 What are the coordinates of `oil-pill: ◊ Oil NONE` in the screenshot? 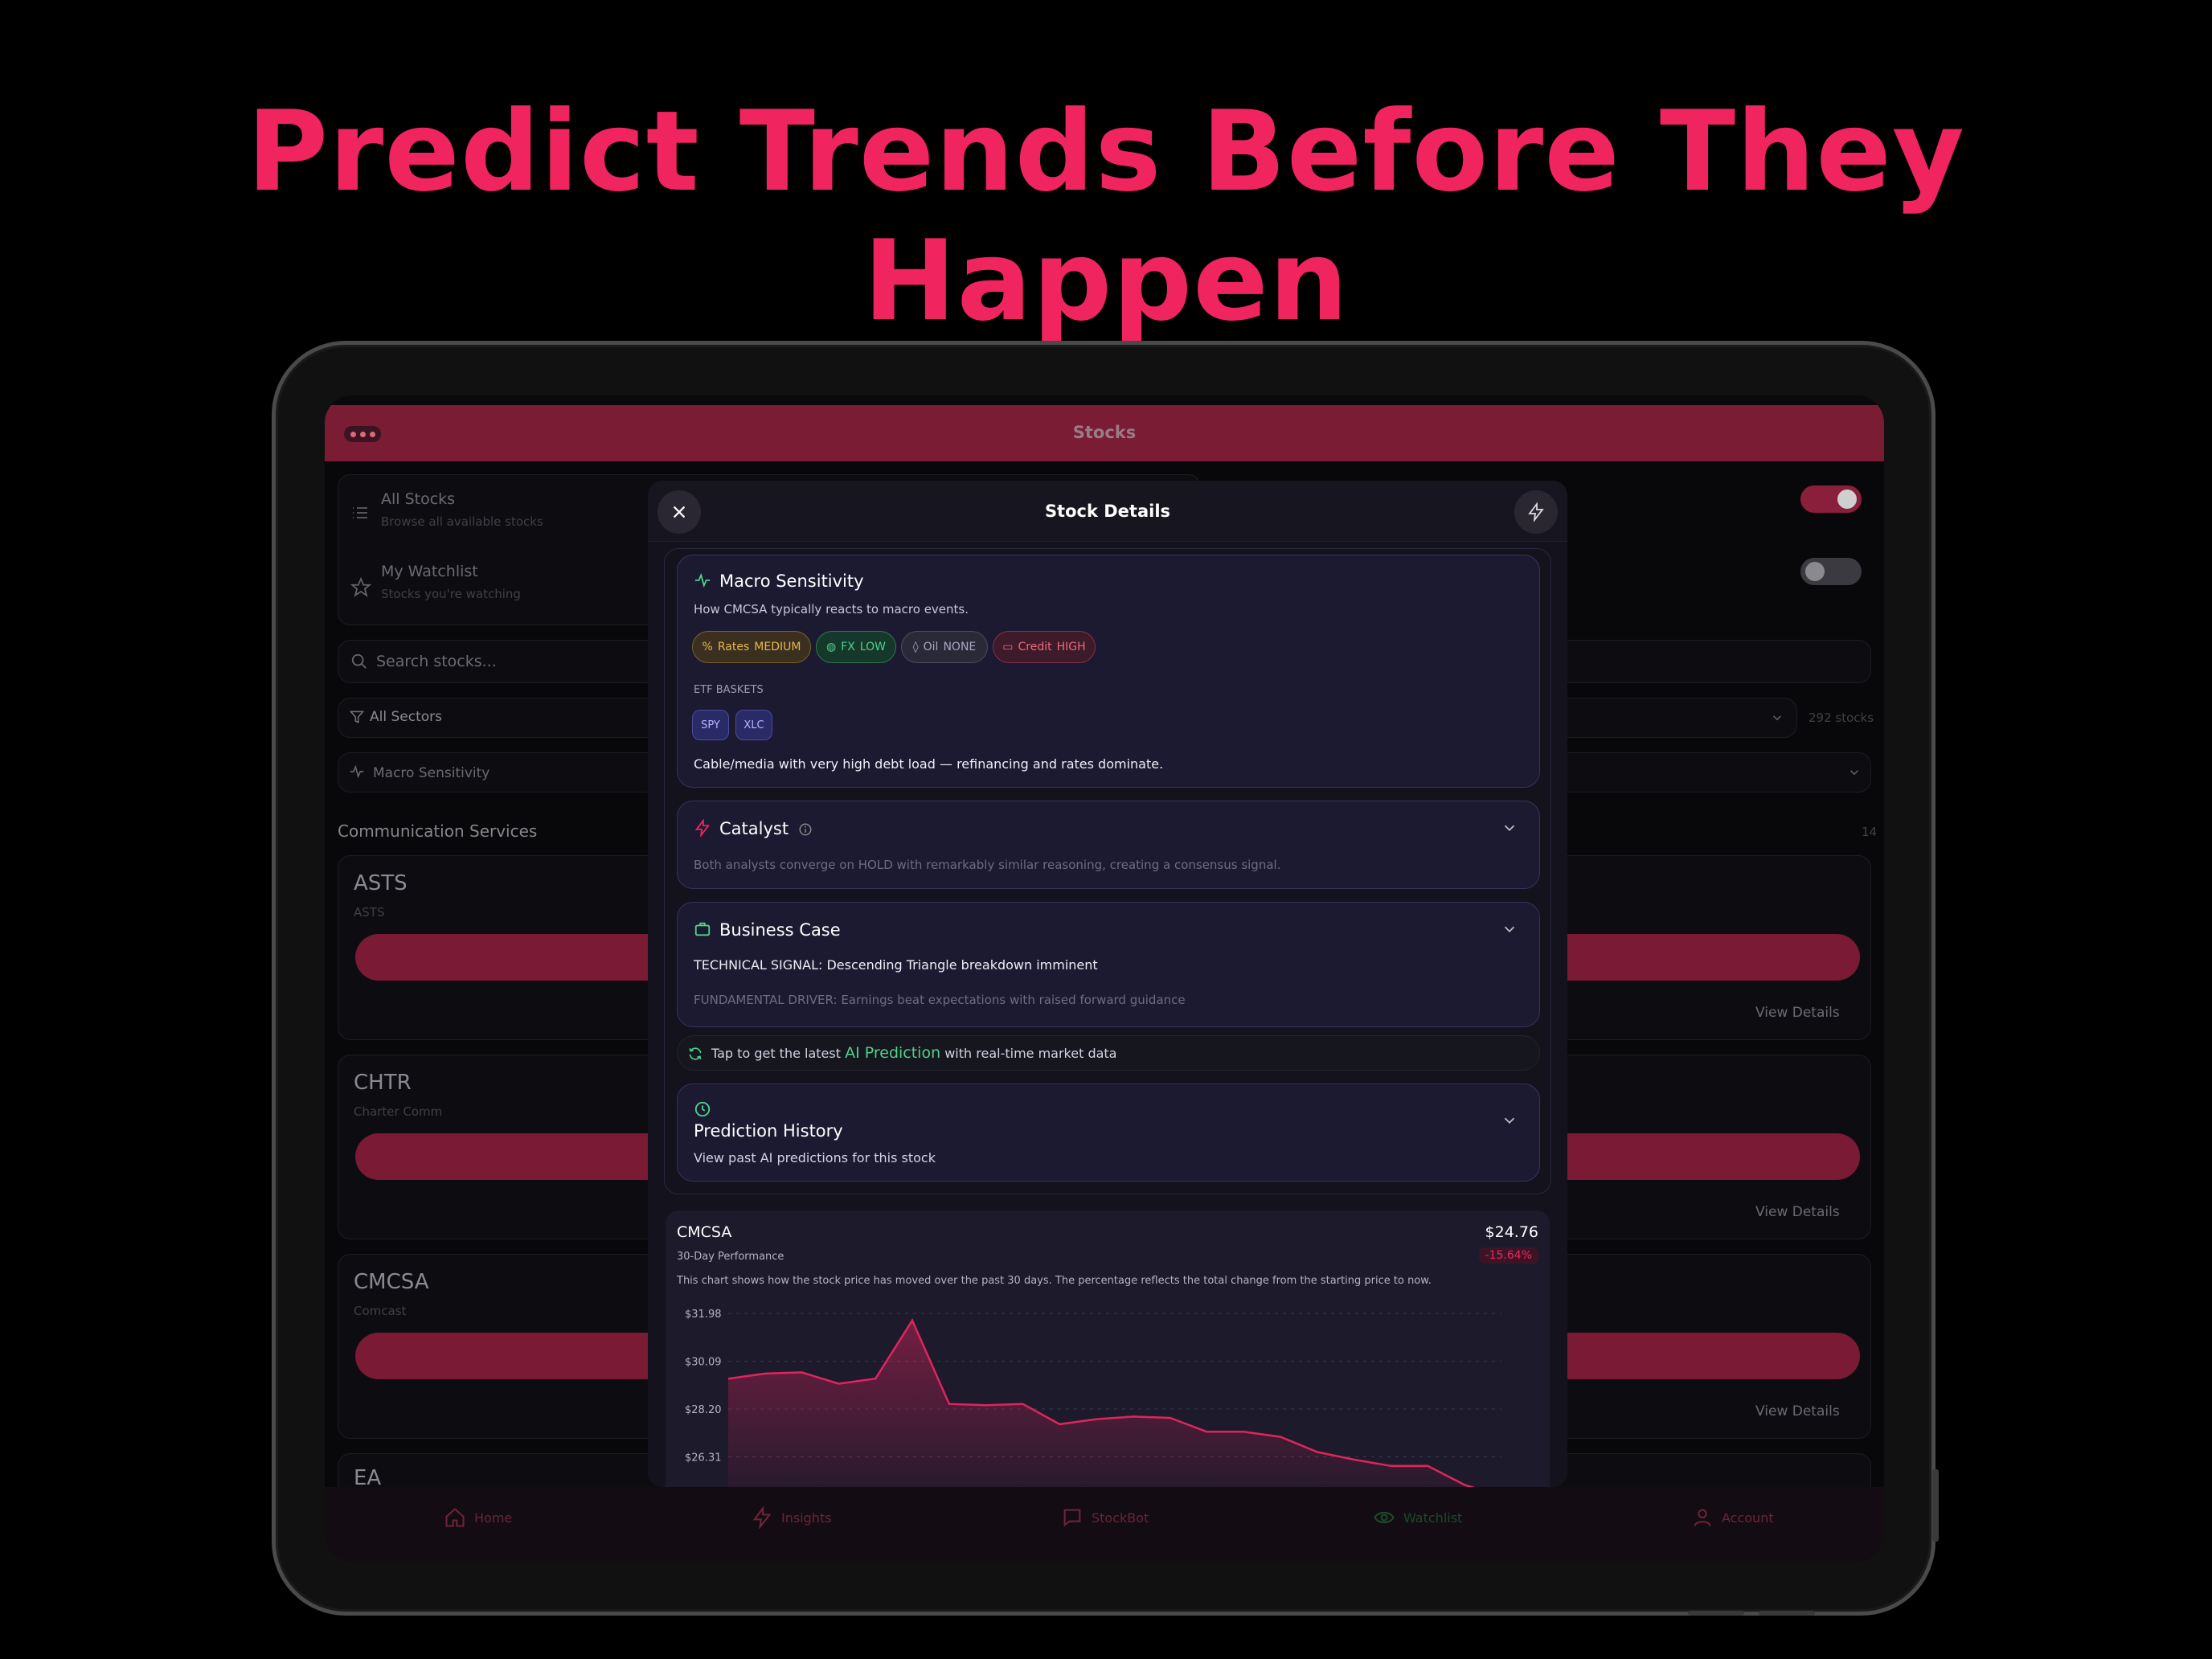 It's located at (944, 647).